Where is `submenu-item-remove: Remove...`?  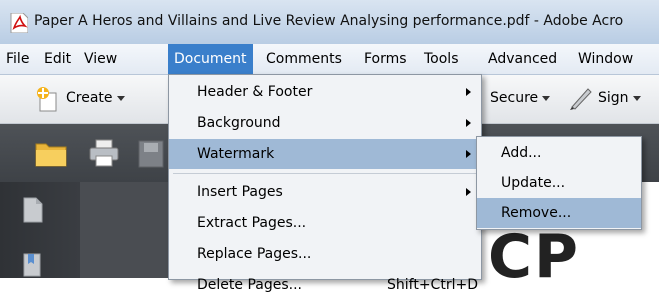 submenu-item-remove: Remove... is located at coordinates (559, 213).